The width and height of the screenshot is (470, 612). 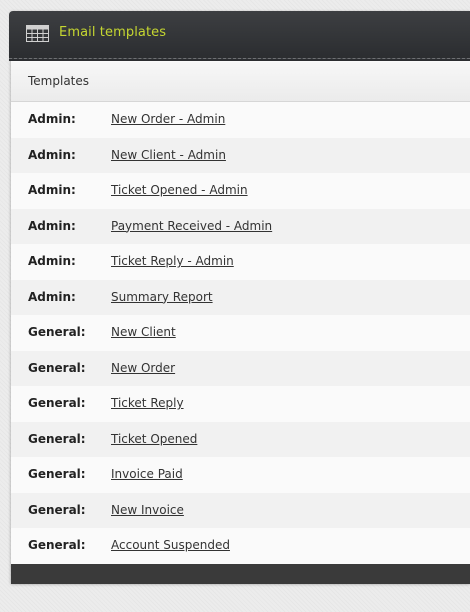 What do you see at coordinates (147, 510) in the screenshot?
I see `template-link: New Invoice` at bounding box center [147, 510].